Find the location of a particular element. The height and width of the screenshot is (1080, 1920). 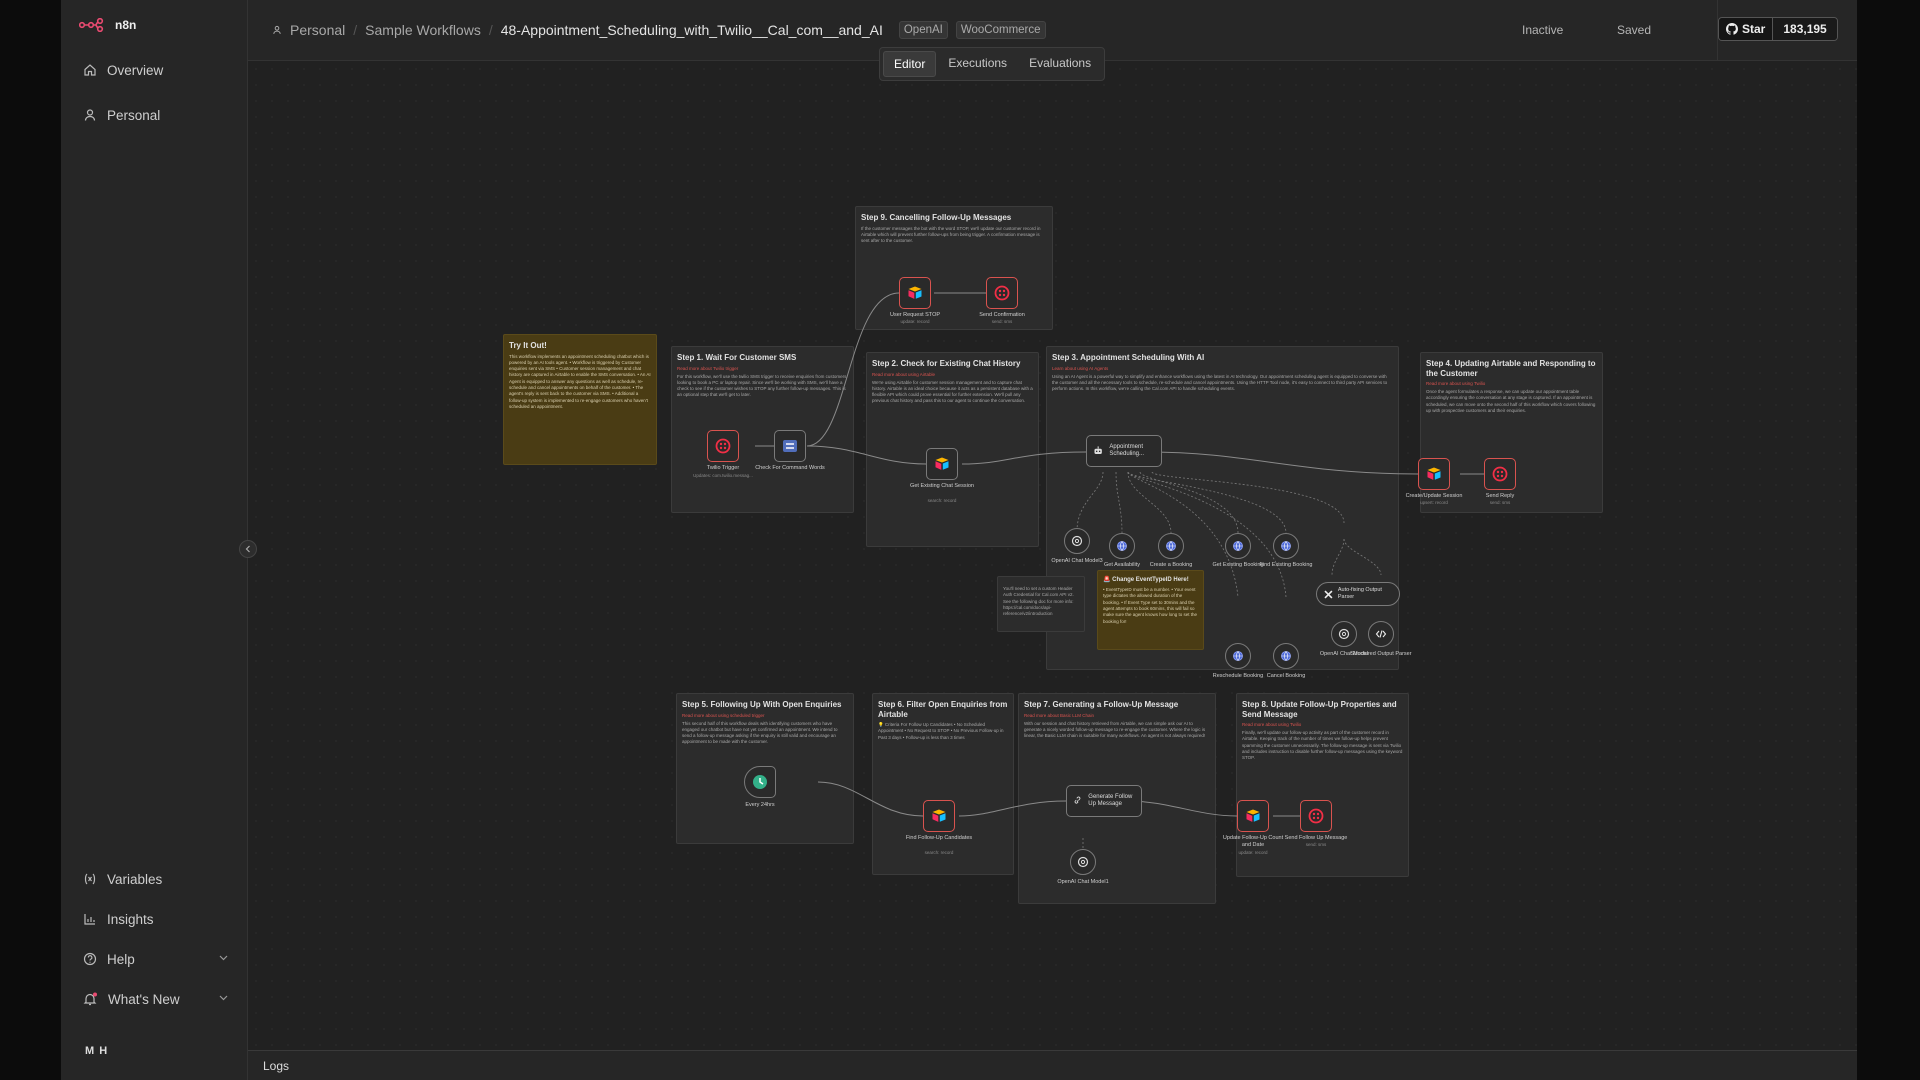

node-find-existing-booking is located at coordinates (1286, 546).